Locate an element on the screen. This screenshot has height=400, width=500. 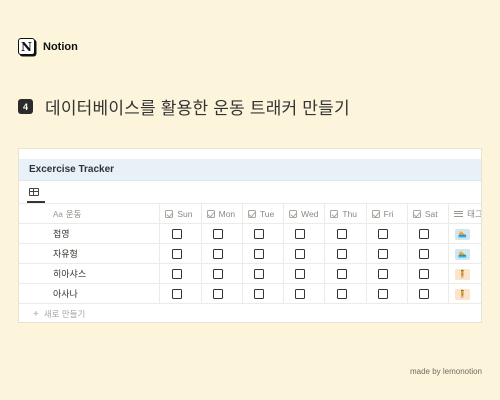
row-name: 접영 is located at coordinates (89, 233).